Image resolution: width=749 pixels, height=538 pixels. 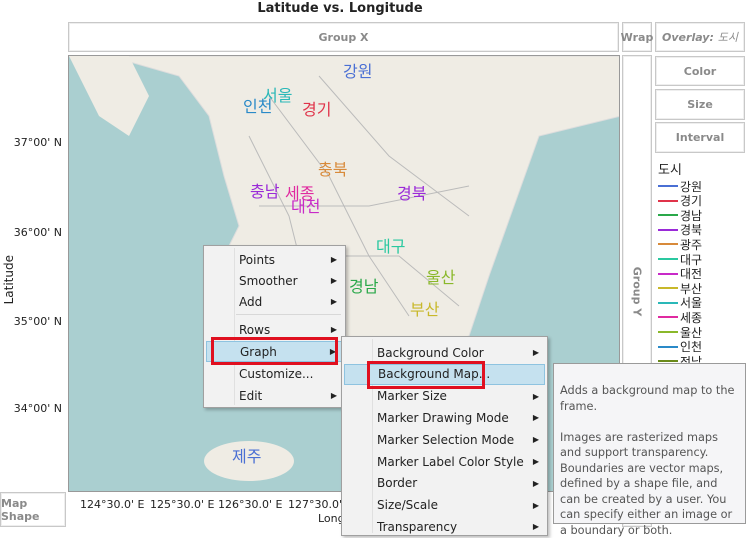 I want to click on map-city-label: 충남, so click(x=264, y=190).